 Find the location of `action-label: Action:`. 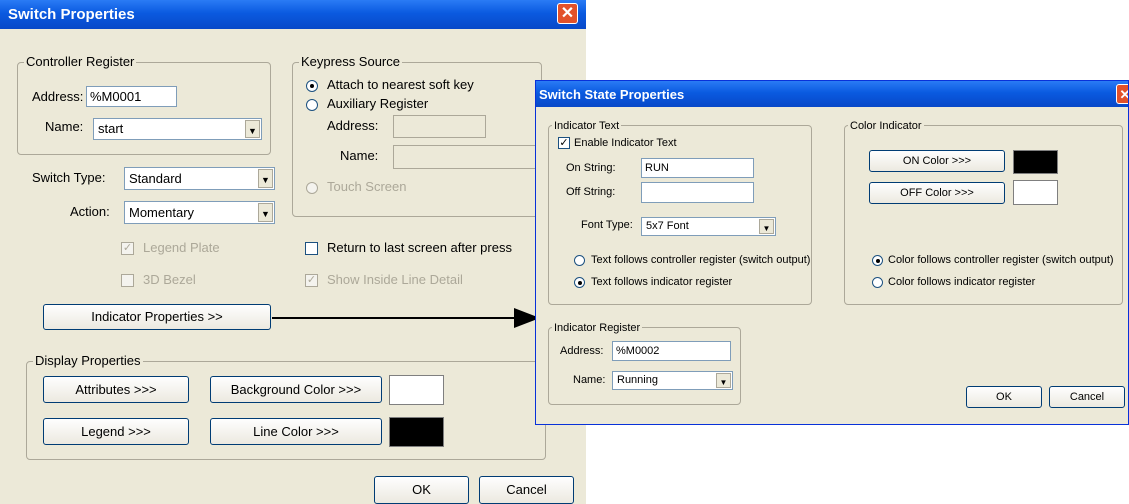

action-label: Action: is located at coordinates (90, 211).